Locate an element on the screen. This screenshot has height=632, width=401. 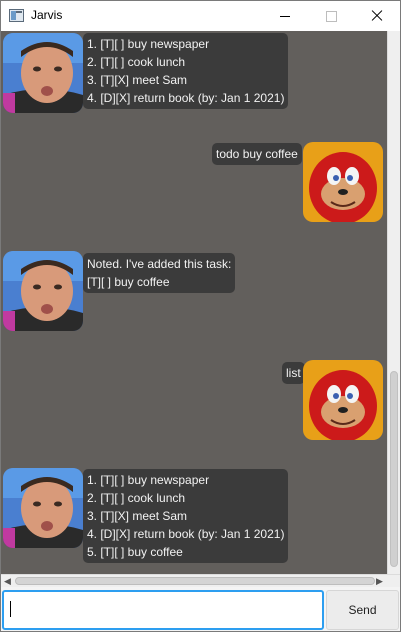
message-input is located at coordinates (163, 610).